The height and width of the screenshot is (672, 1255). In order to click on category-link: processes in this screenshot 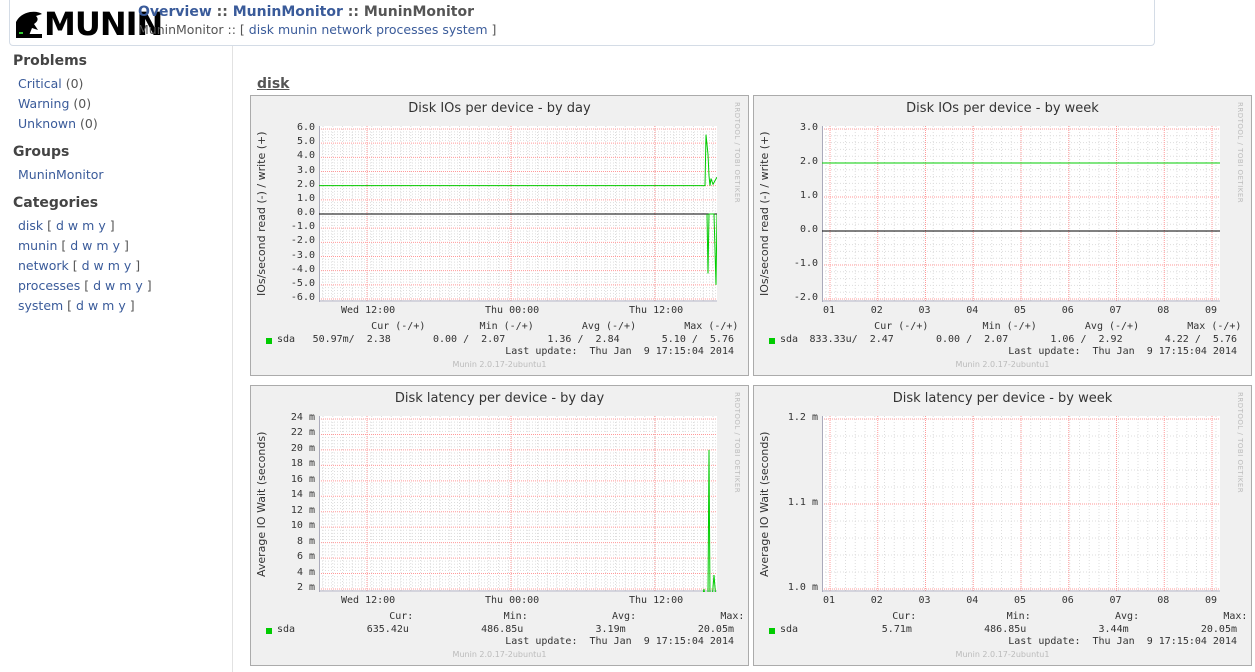, I will do `click(49, 285)`.